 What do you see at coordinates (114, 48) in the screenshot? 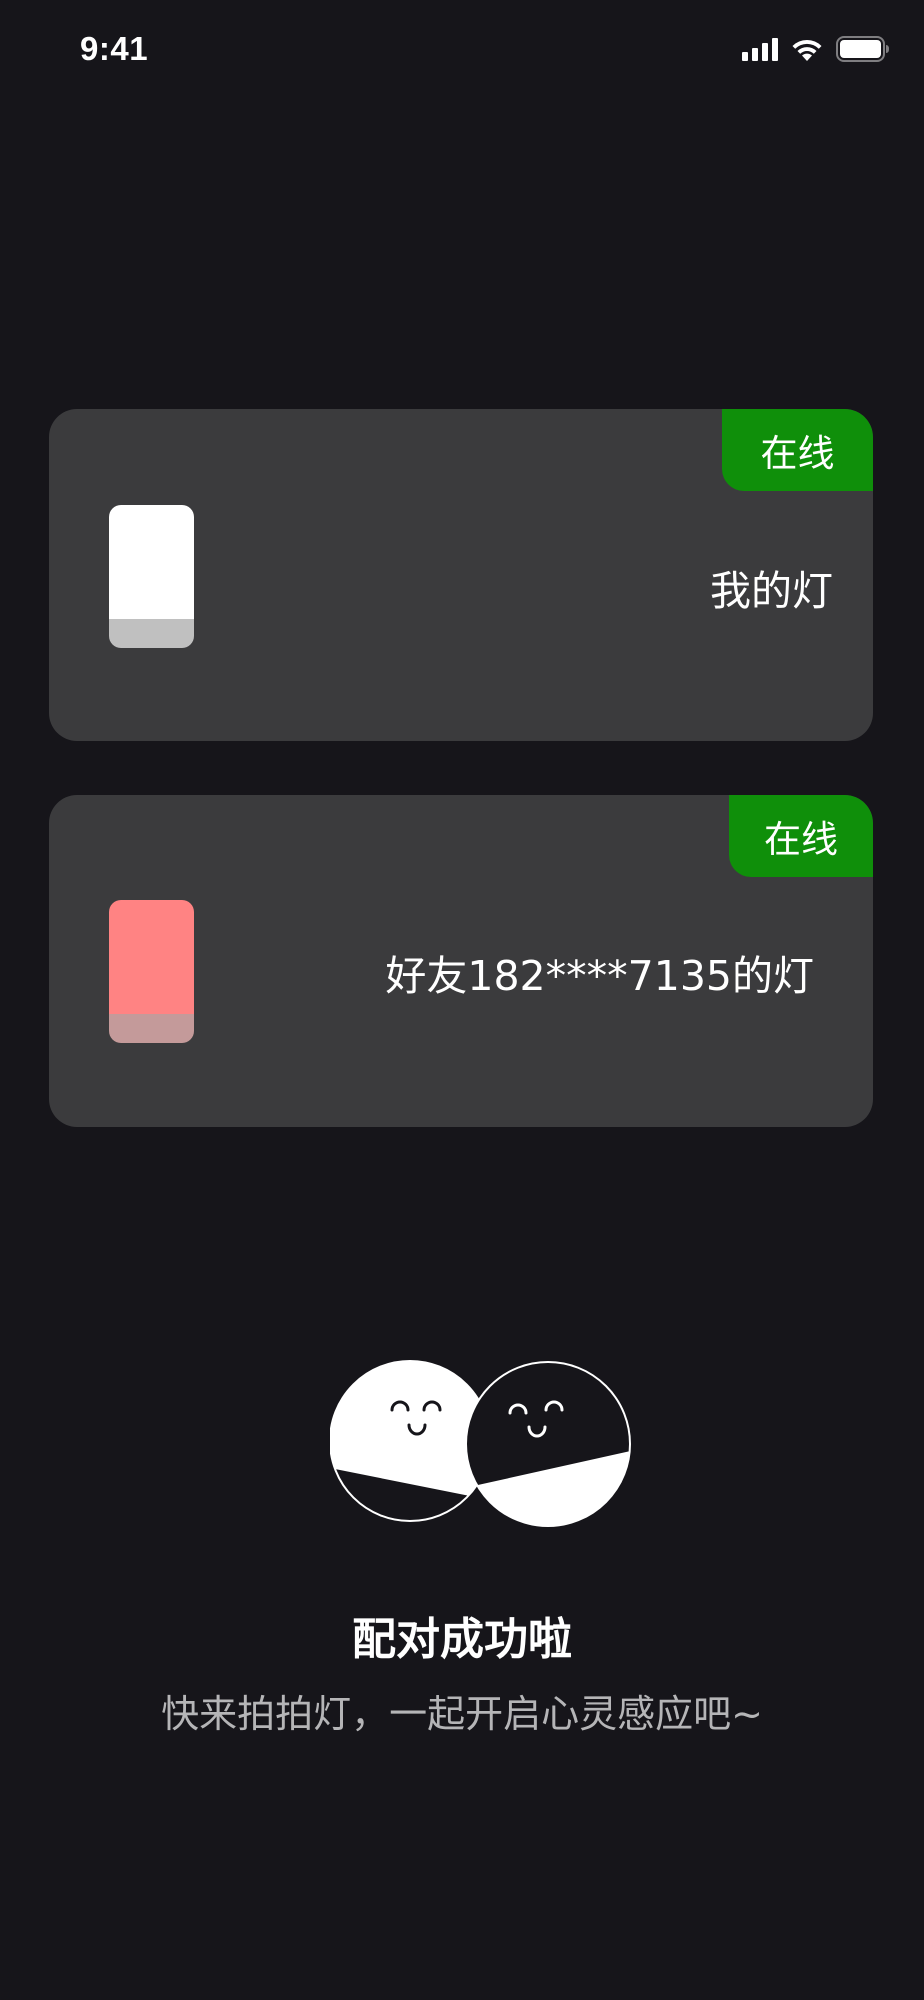
I see `status-time: 9:41` at bounding box center [114, 48].